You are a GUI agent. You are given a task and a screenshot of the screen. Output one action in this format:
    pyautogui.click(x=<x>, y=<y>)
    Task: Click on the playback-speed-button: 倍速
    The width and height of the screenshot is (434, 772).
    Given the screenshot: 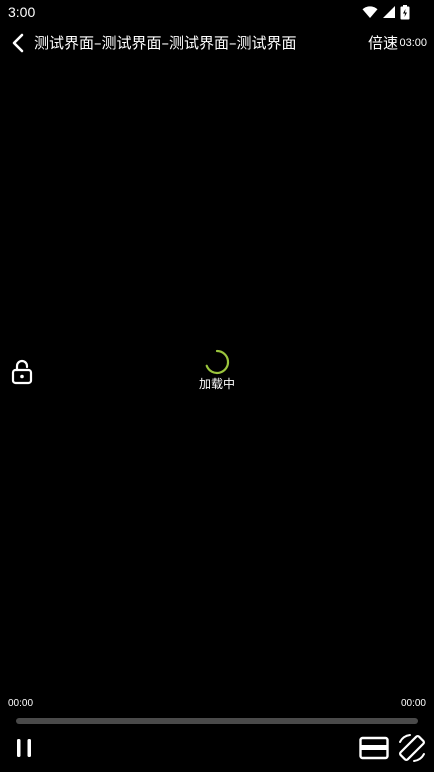 What is the action you would take?
    pyautogui.click(x=383, y=43)
    